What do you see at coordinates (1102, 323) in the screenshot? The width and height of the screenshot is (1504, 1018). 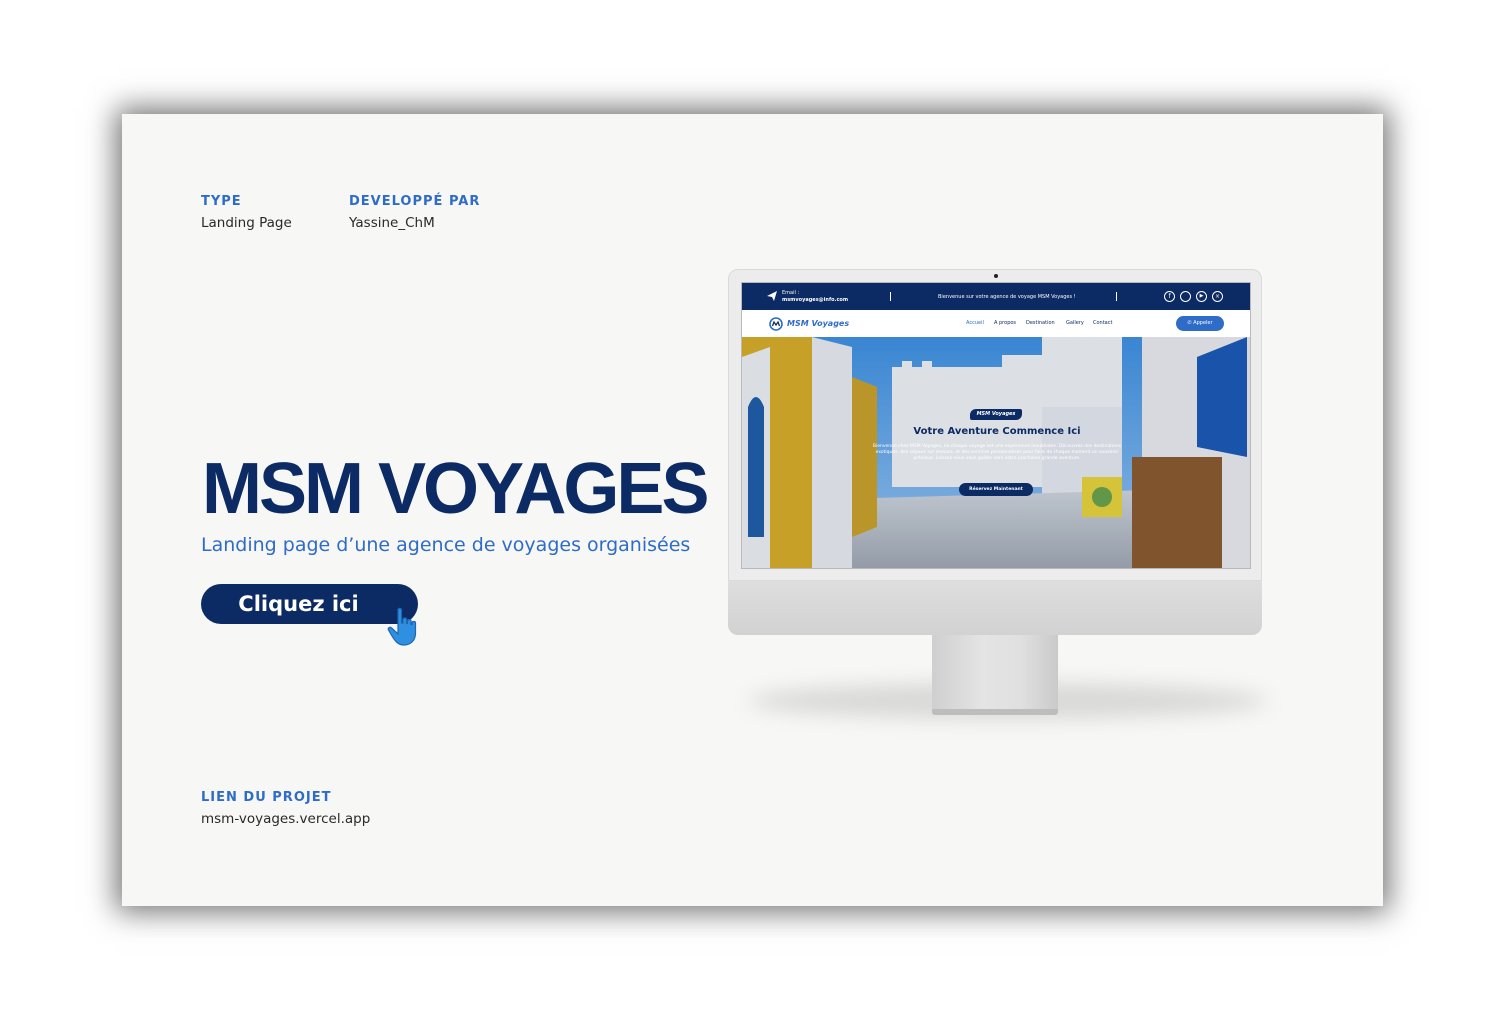 I see `nav-contact: Contact` at bounding box center [1102, 323].